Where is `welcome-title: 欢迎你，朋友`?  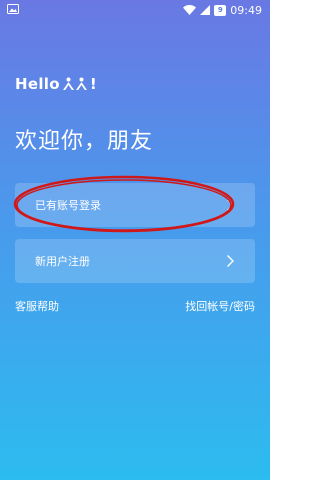
welcome-title: 欢迎你，朋友 is located at coordinates (84, 141).